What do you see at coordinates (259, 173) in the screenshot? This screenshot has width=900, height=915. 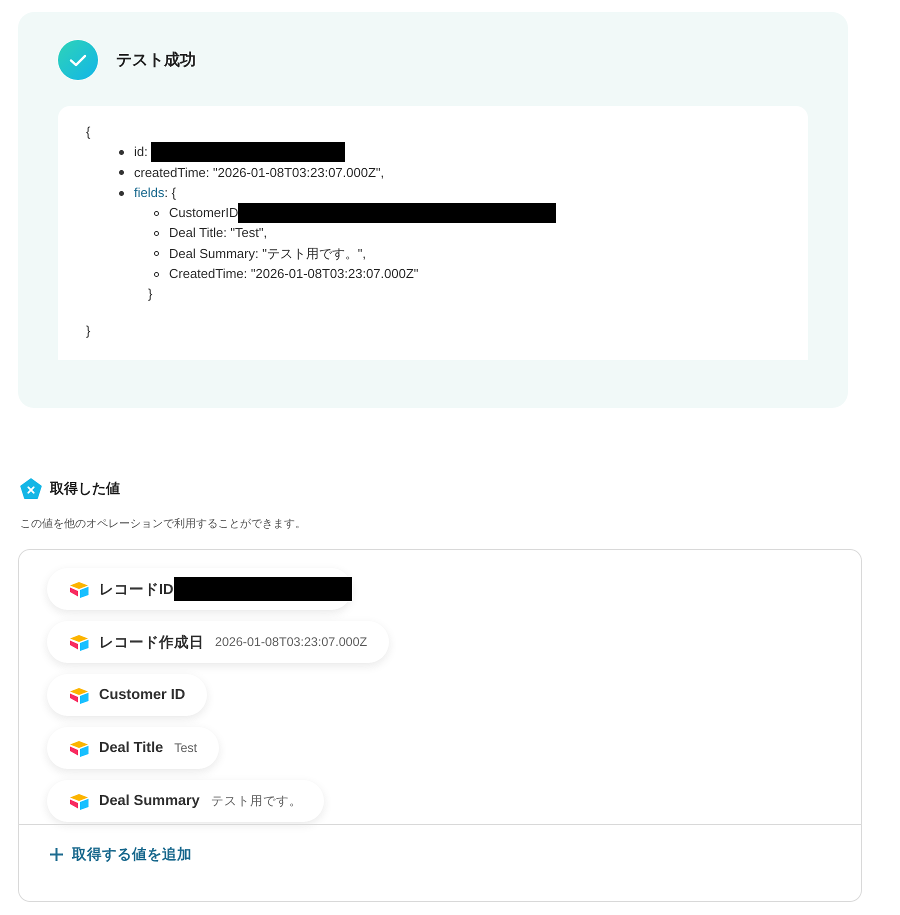 I see `code-line: createdTime: "2026-01-08T03:23:07.000Z",` at bounding box center [259, 173].